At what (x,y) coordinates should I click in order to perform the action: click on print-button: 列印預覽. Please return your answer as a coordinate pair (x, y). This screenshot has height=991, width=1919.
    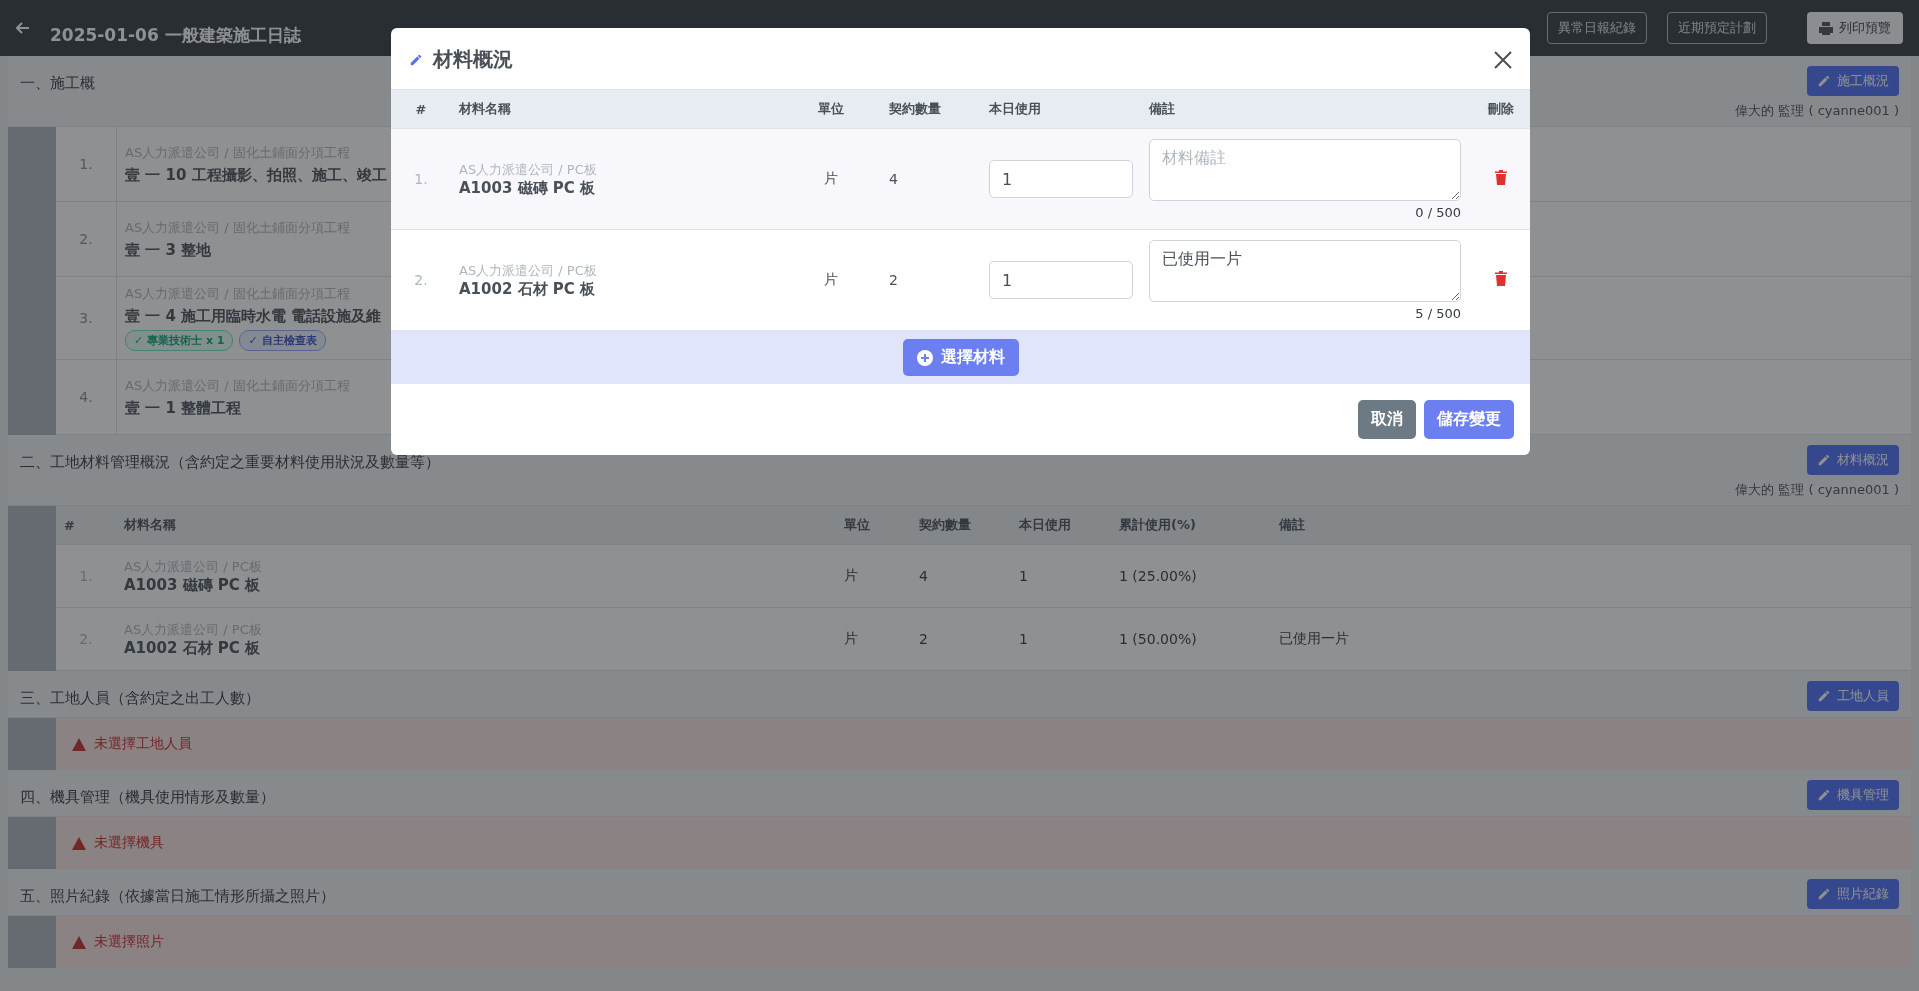
    Looking at the image, I should click on (1855, 28).